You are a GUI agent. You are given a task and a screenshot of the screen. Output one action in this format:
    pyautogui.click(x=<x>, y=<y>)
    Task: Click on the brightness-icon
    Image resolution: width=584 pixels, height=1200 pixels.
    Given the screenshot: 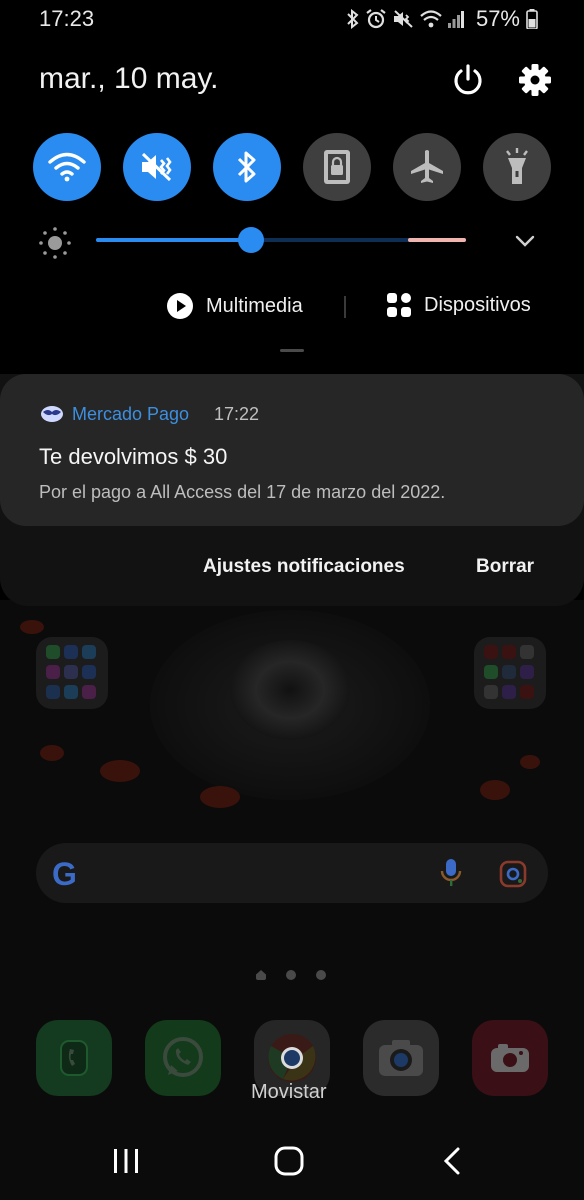 What is the action you would take?
    pyautogui.click(x=55, y=243)
    